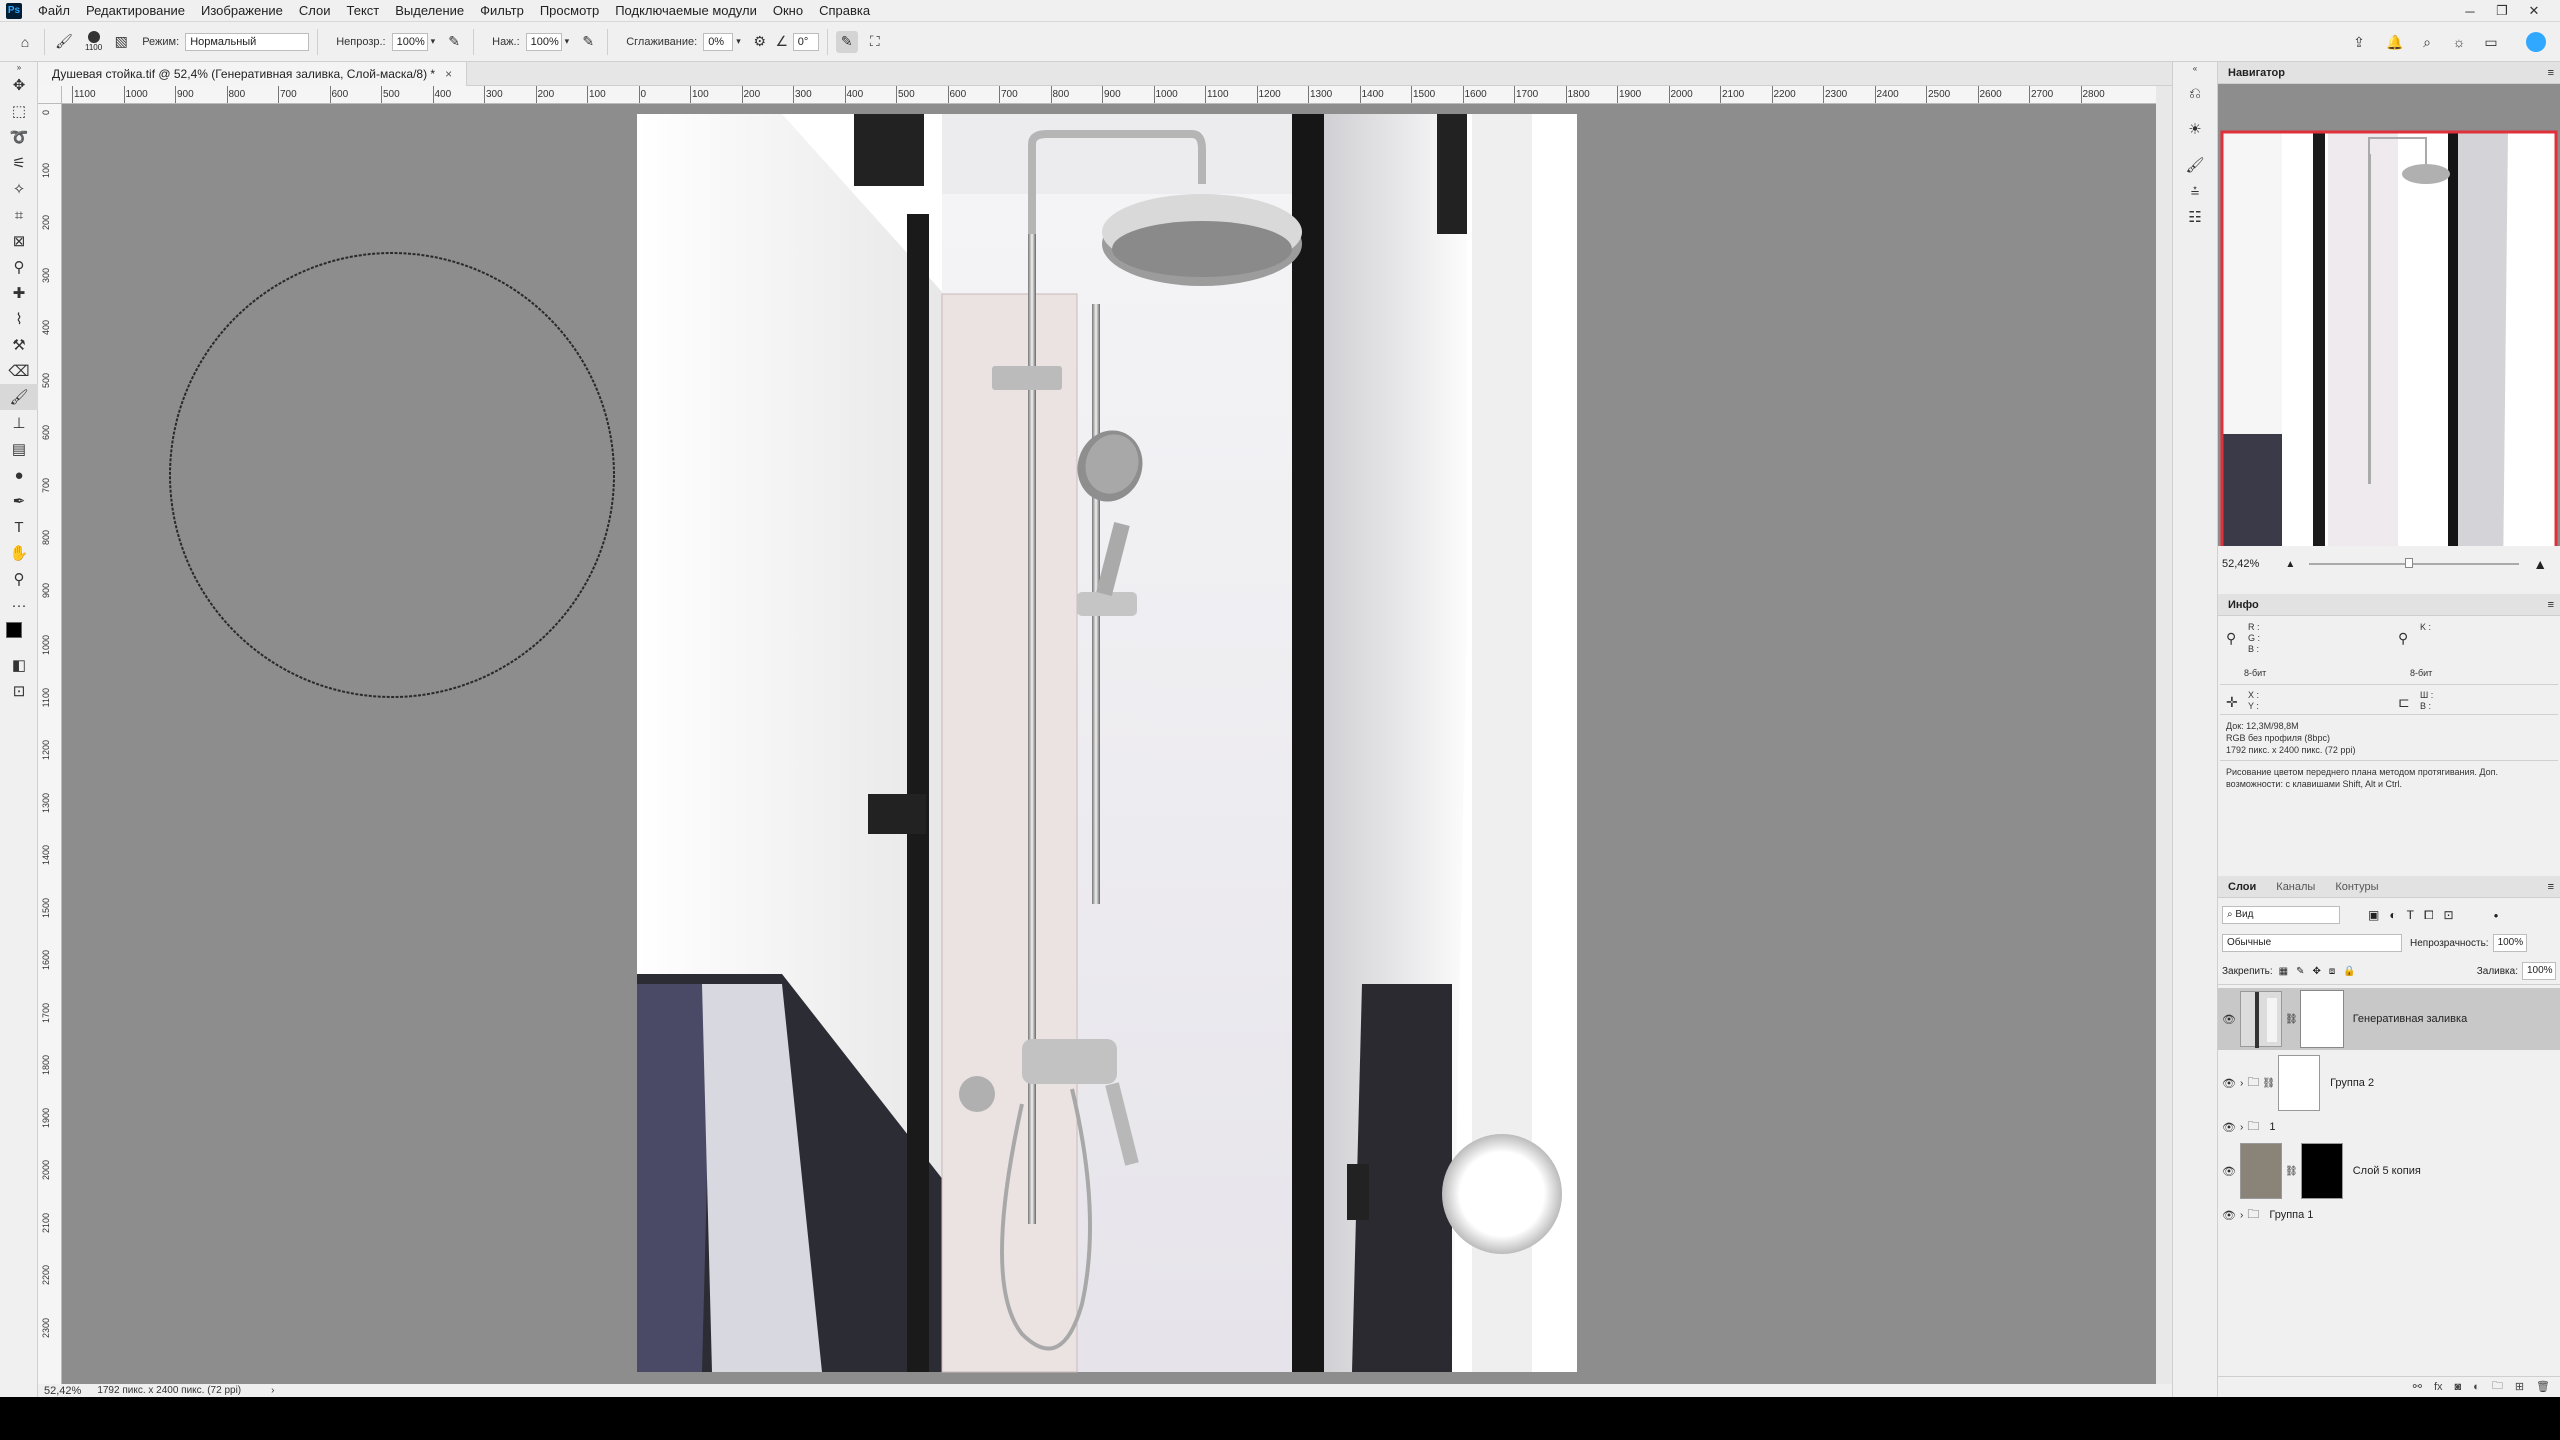 Image resolution: width=2560 pixels, height=1440 pixels. Describe the element at coordinates (19, 475) in the screenshot. I see `dodge-tool-icon: ●` at that location.